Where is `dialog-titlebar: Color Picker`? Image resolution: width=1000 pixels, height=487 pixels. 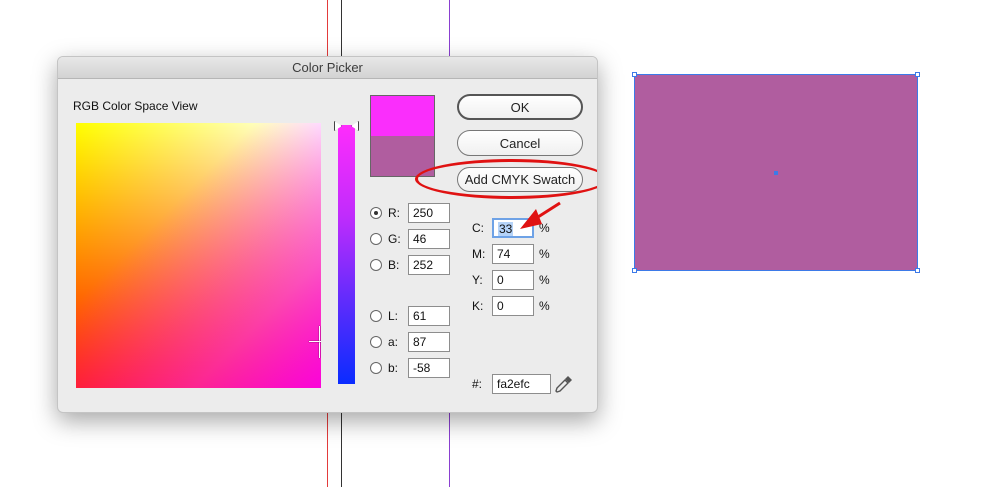
dialog-titlebar: Color Picker is located at coordinates (327, 68).